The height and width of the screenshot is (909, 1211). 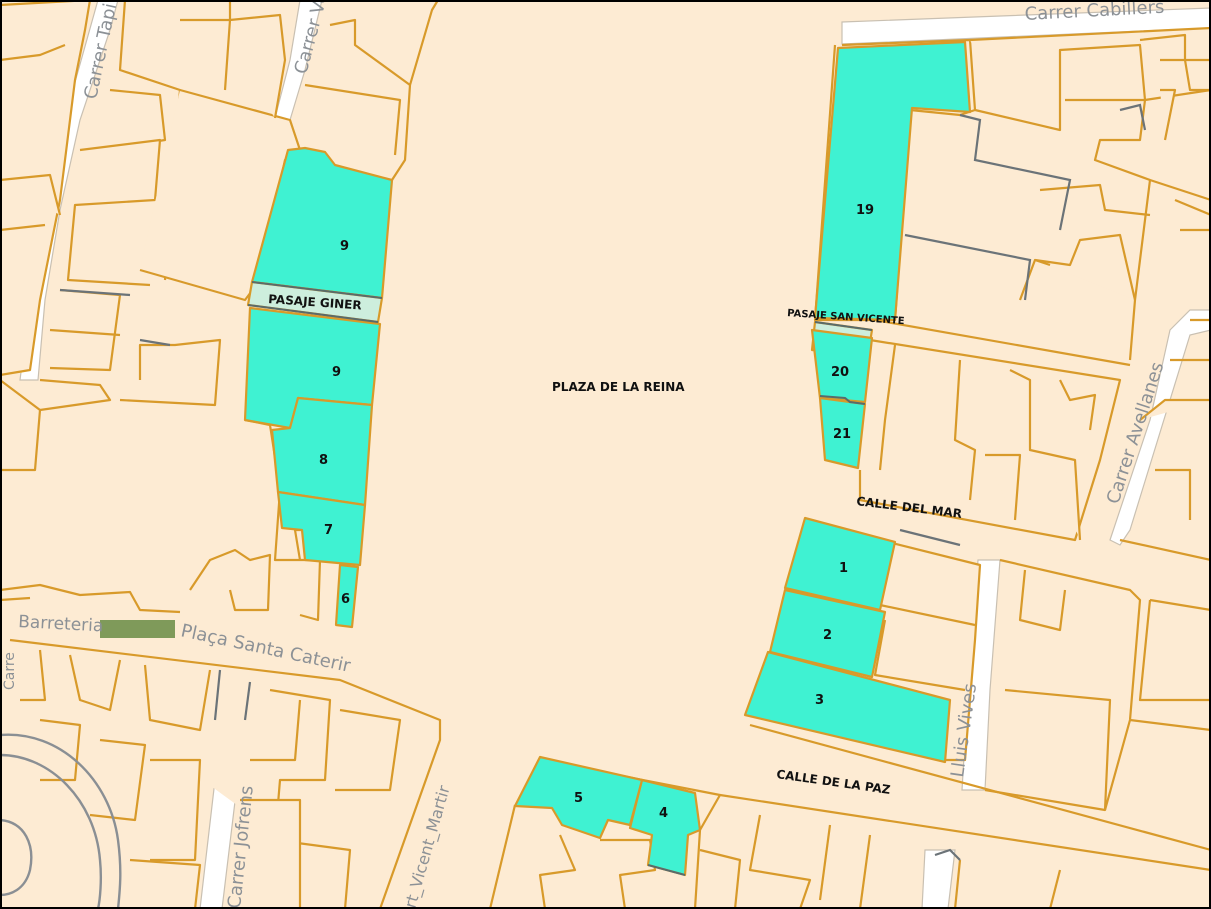 I want to click on label-carrer-cro: Carre, so click(x=10, y=671).